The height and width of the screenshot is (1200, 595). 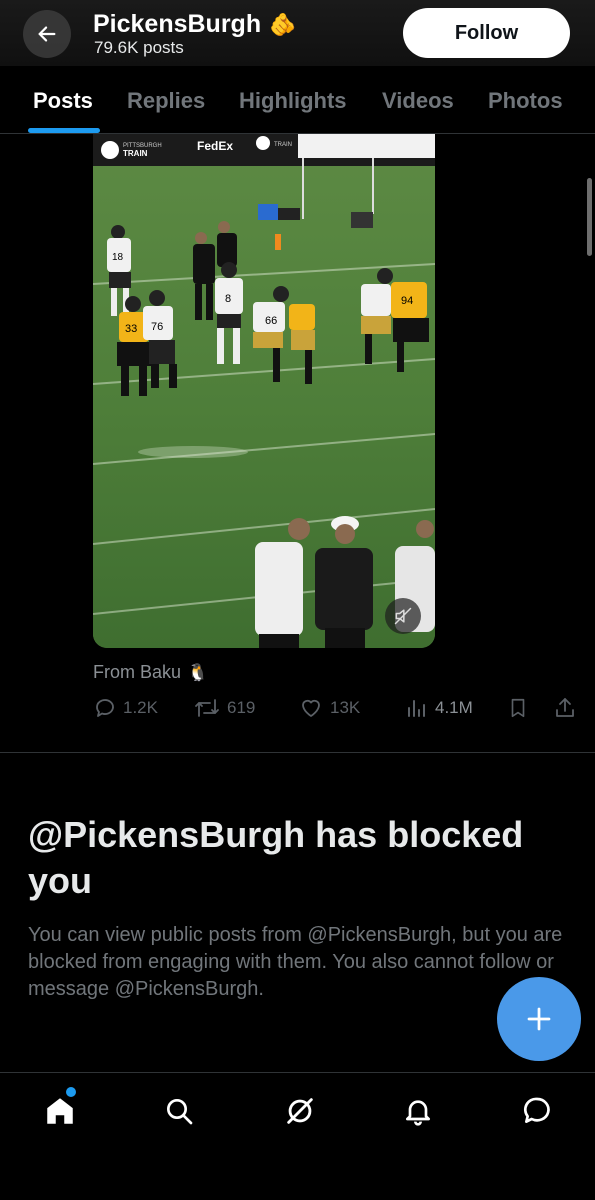 I want to click on search-icon, so click(x=180, y=1112).